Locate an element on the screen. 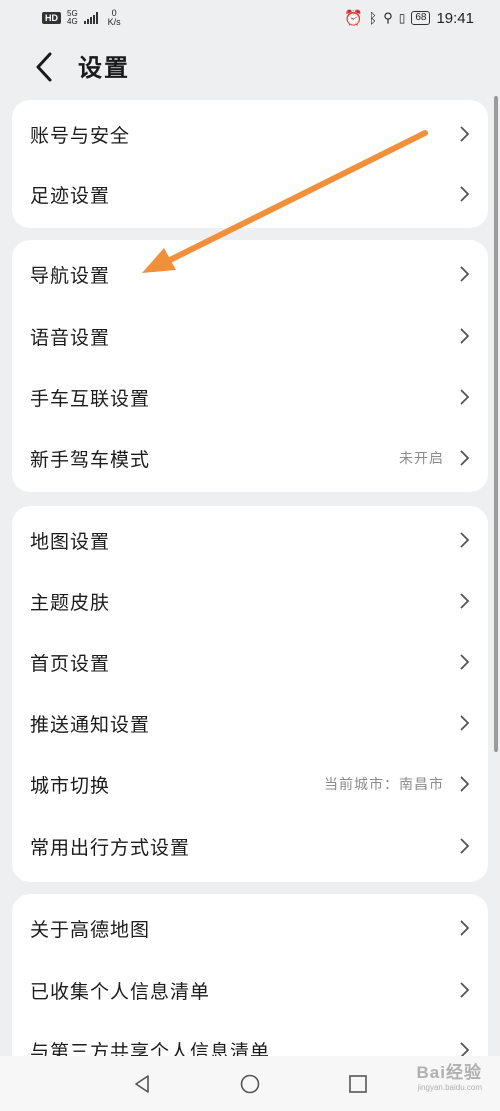 The height and width of the screenshot is (1111, 500). item-label: 主题皮肤 is located at coordinates (70, 602).